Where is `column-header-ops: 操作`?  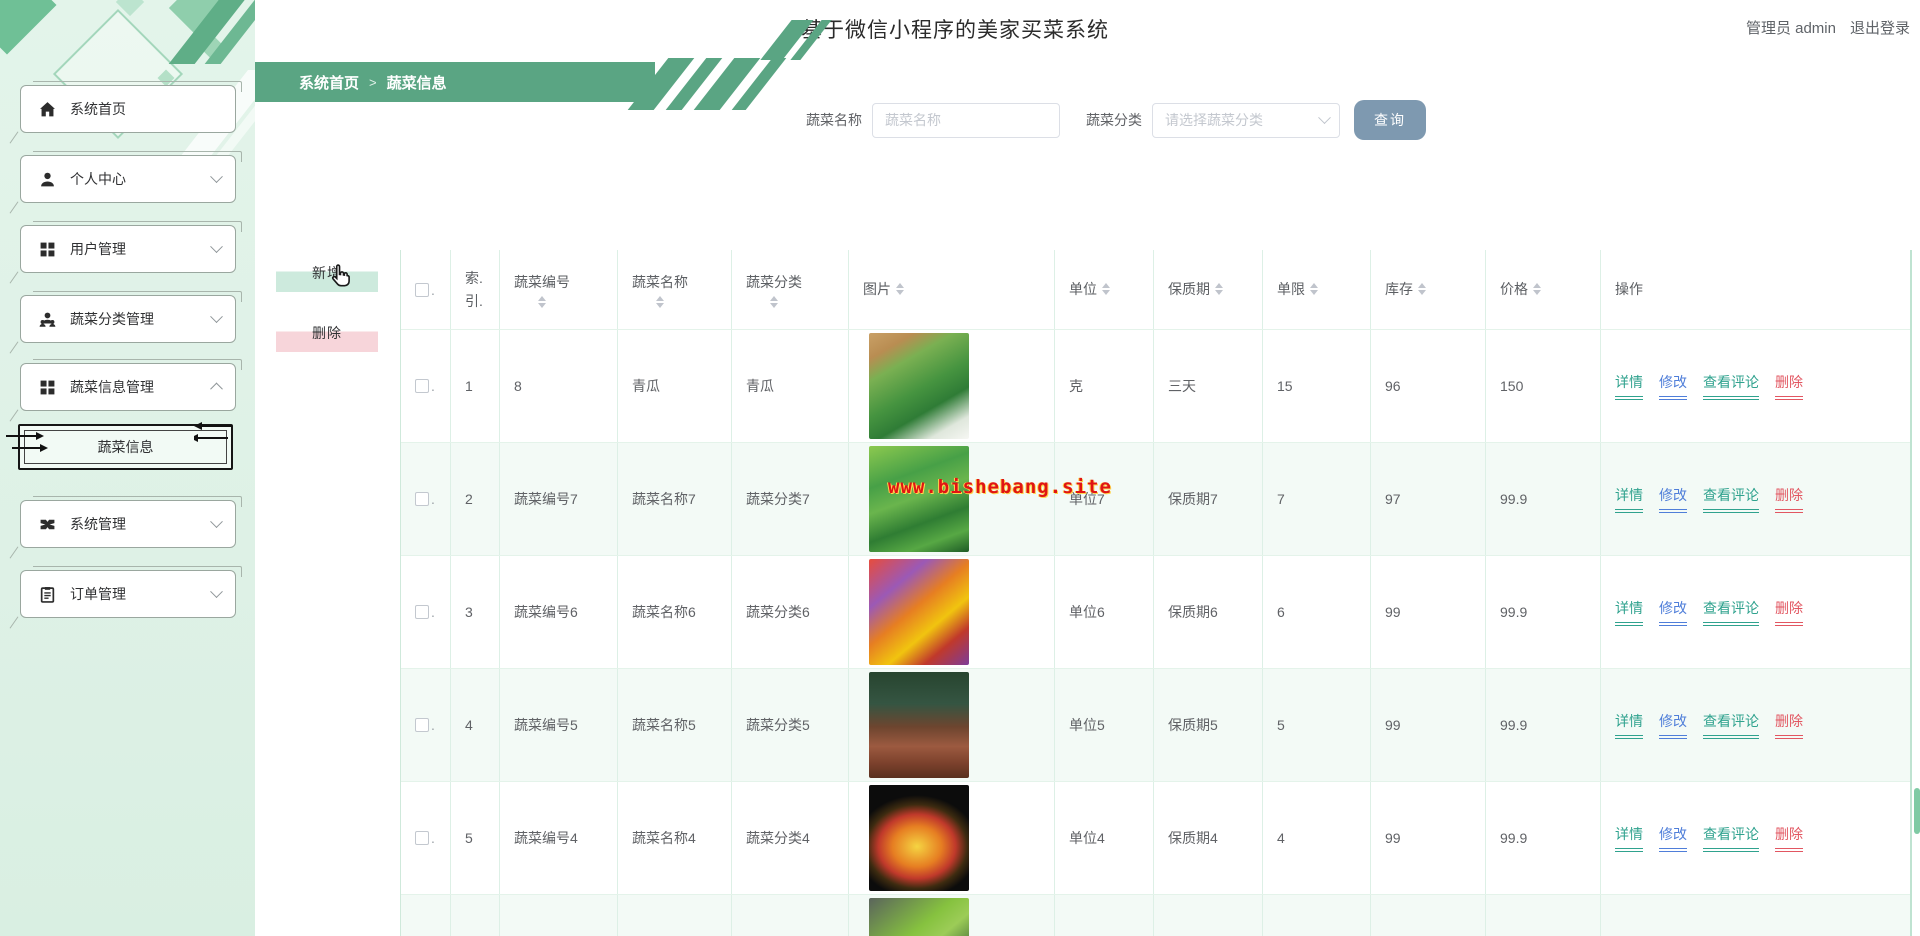
column-header-ops: 操作 is located at coordinates (1756, 289).